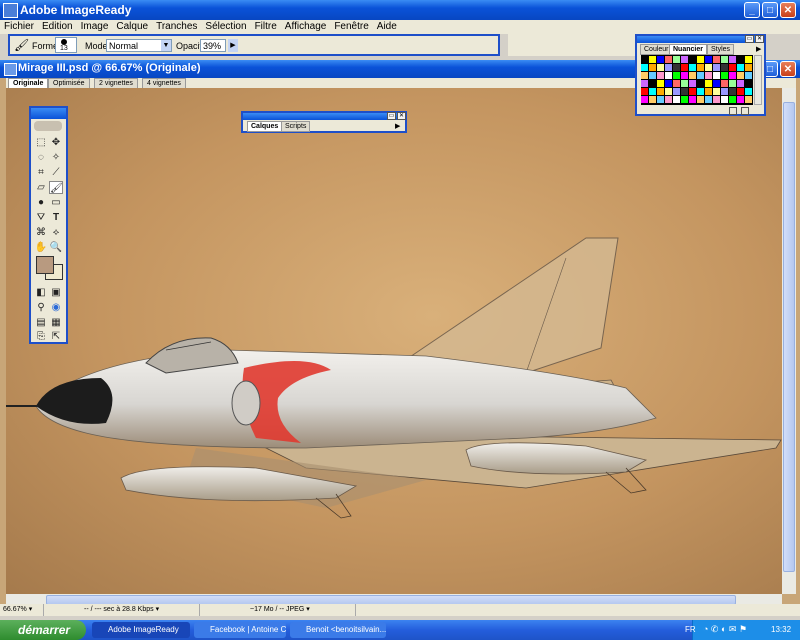 The width and height of the screenshot is (800, 640). Describe the element at coordinates (759, 39) in the screenshot. I see `swatches-close-button: ✕` at that location.